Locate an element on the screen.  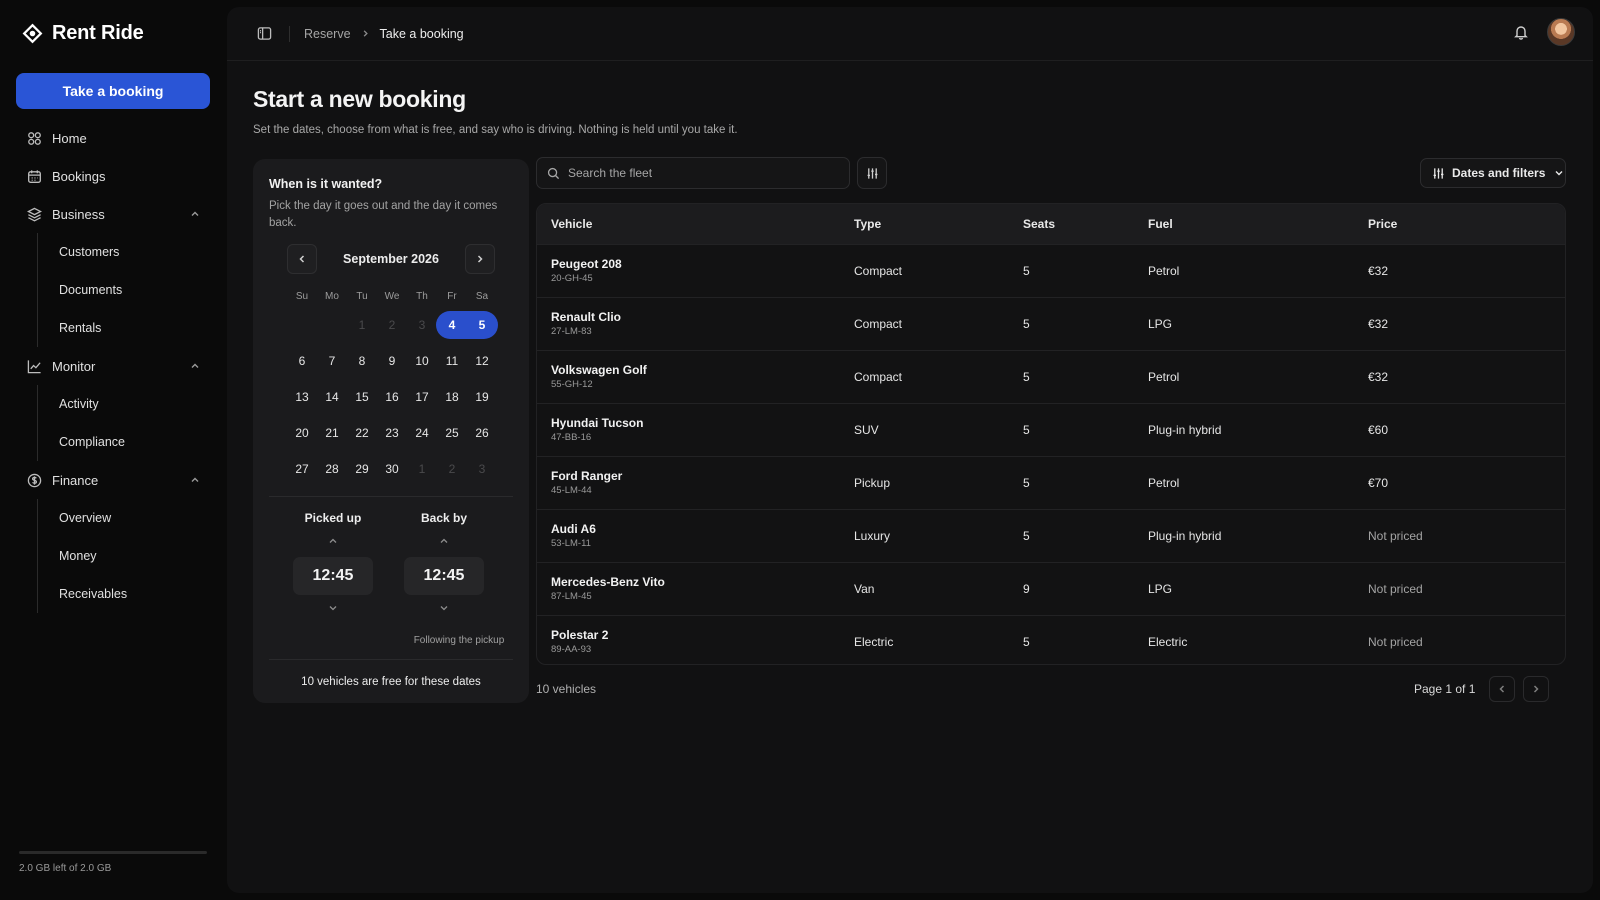
dates-and-filters-dropdown: Dates and filters is located at coordinates (1493, 173).